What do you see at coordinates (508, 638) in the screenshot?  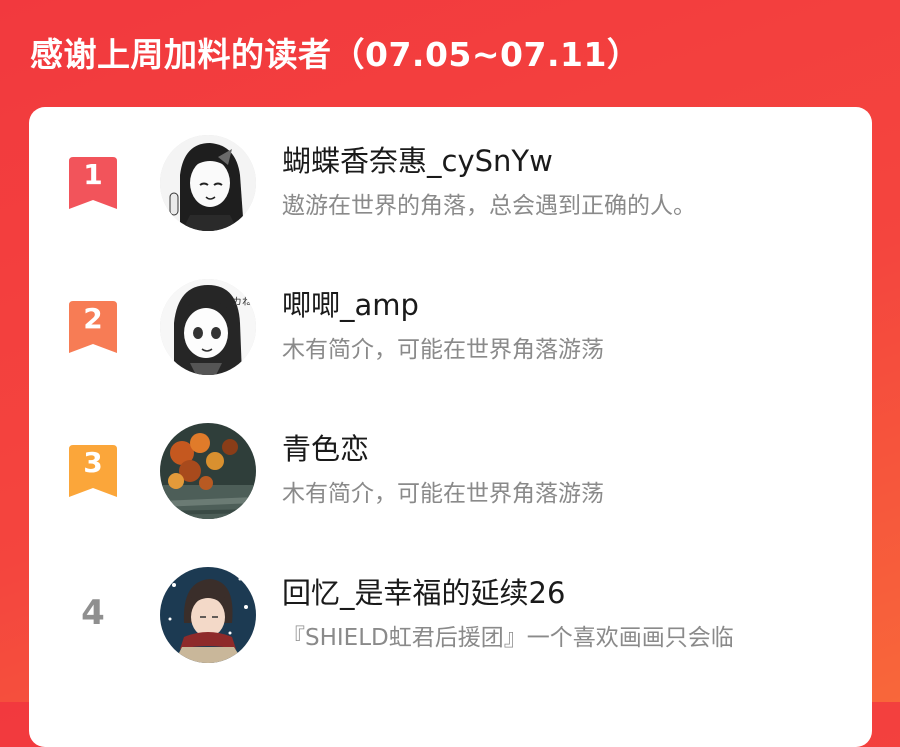 I see `reader-bio: 『SHIELD虹君后援团』一个喜欢画画只会临` at bounding box center [508, 638].